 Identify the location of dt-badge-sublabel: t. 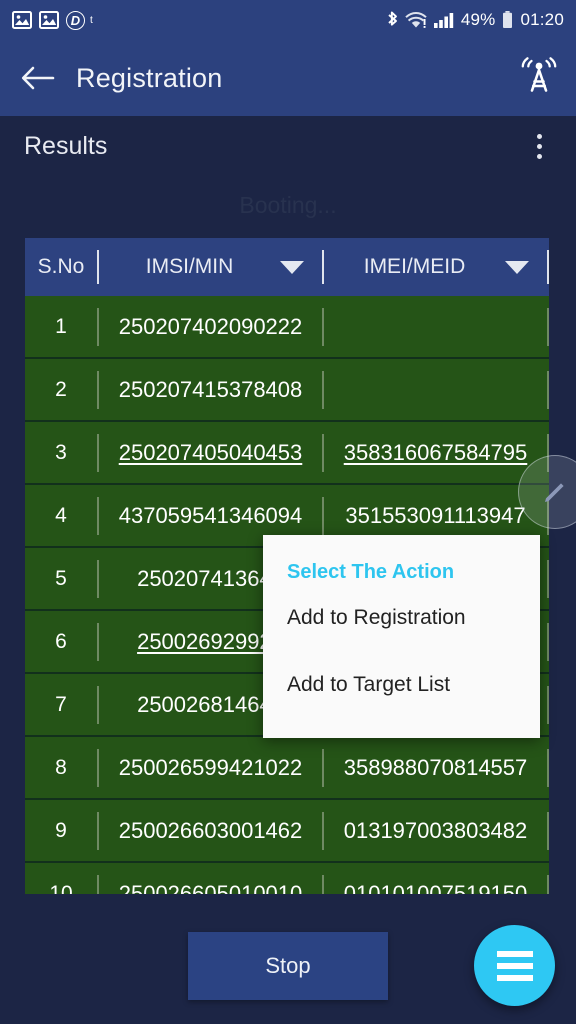
(91, 20).